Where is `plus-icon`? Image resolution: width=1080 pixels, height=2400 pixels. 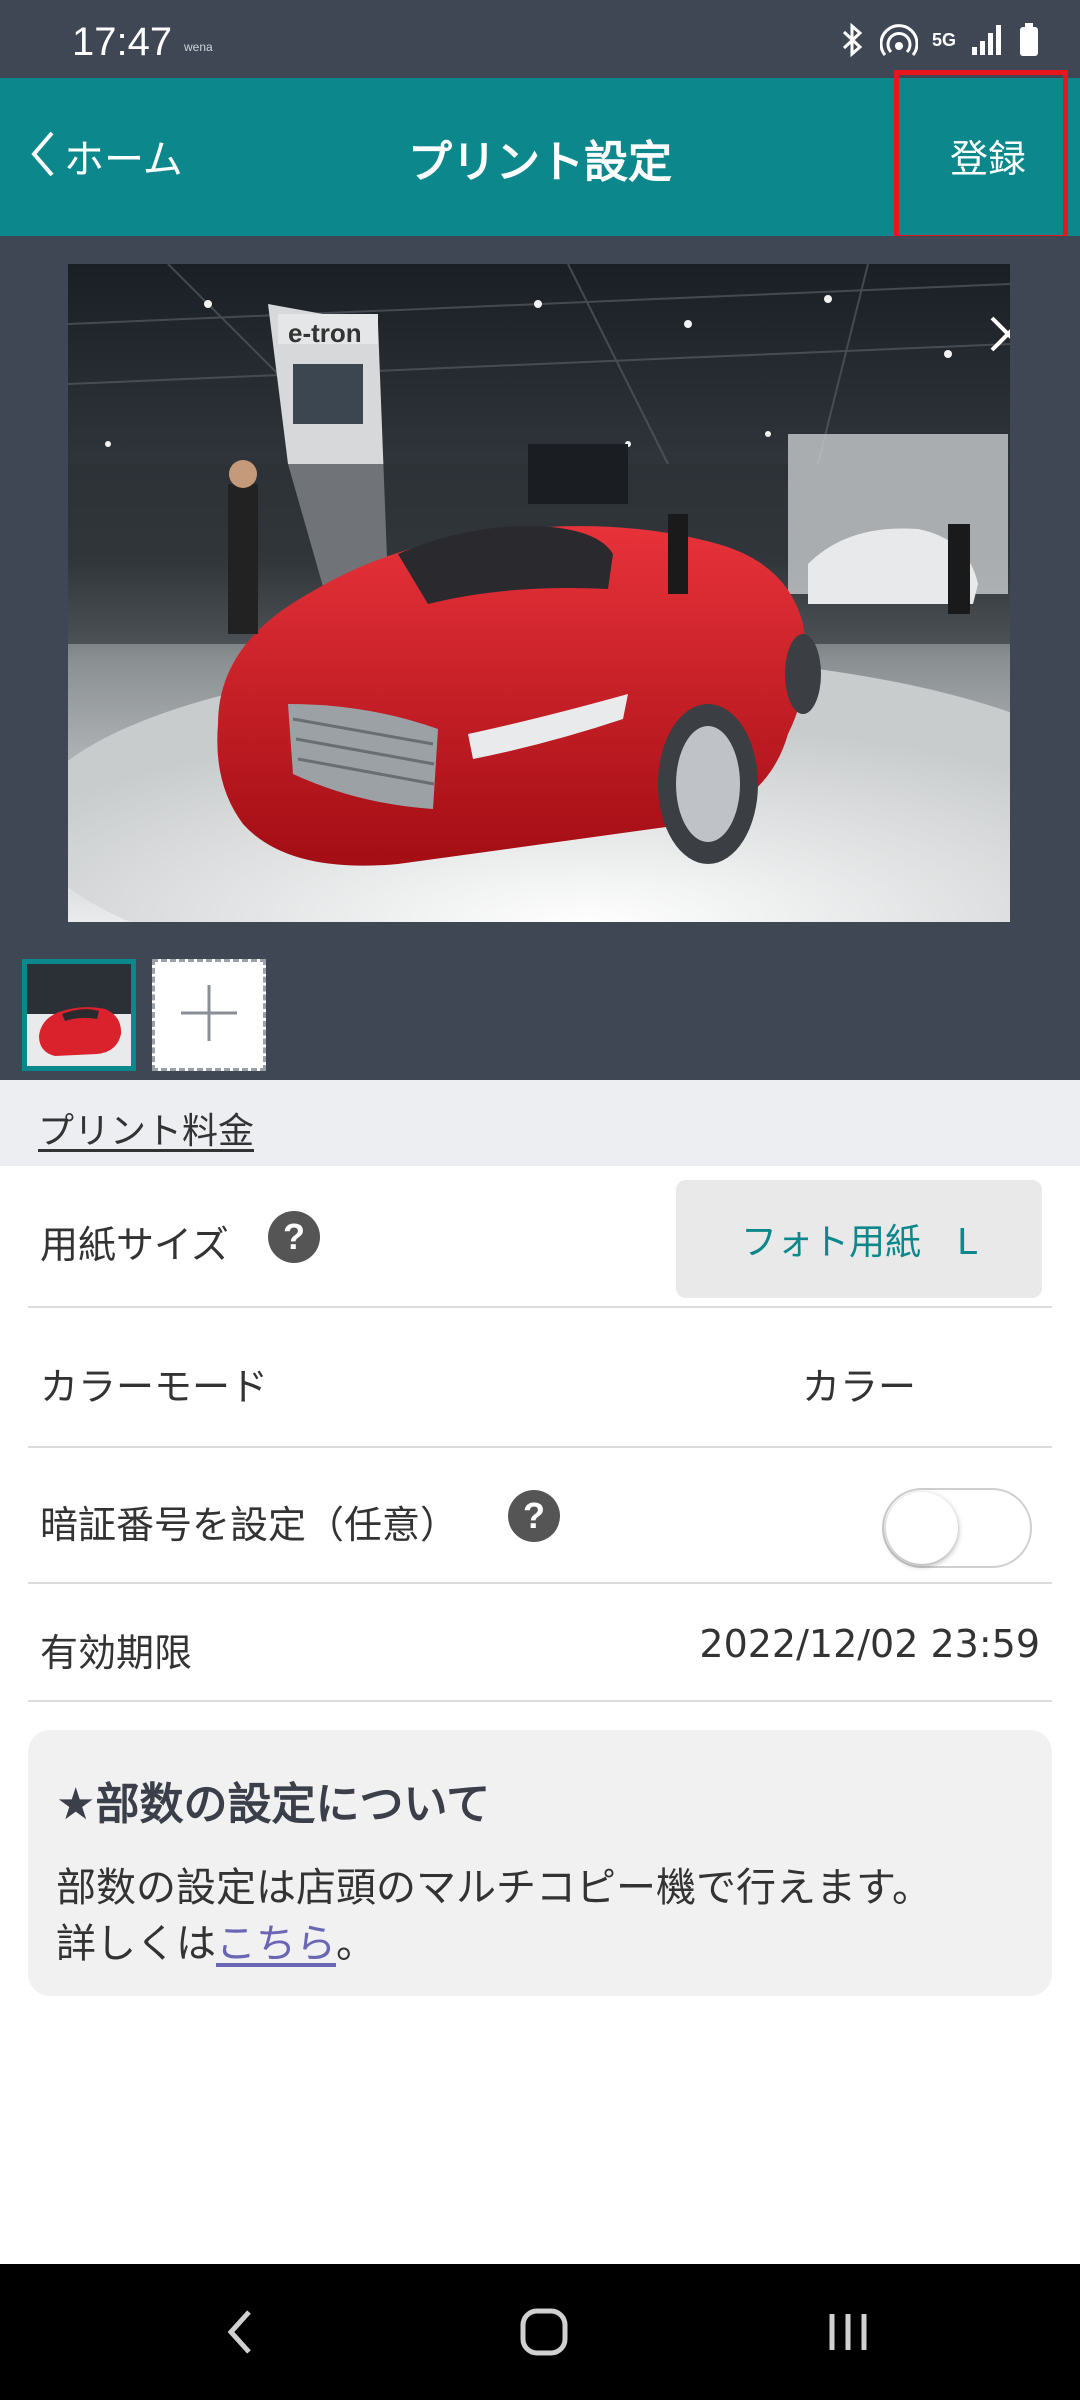 plus-icon is located at coordinates (209, 1015).